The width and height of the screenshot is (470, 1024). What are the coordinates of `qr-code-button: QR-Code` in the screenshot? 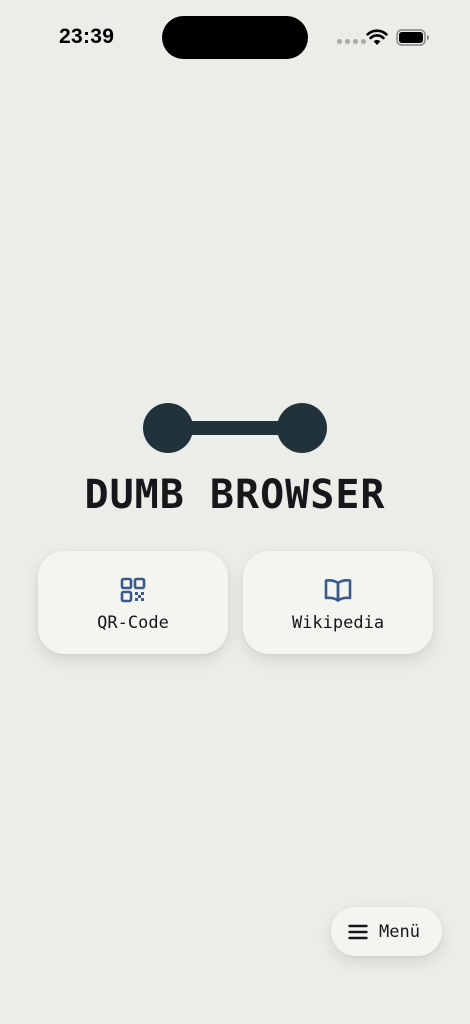 It's located at (133, 602).